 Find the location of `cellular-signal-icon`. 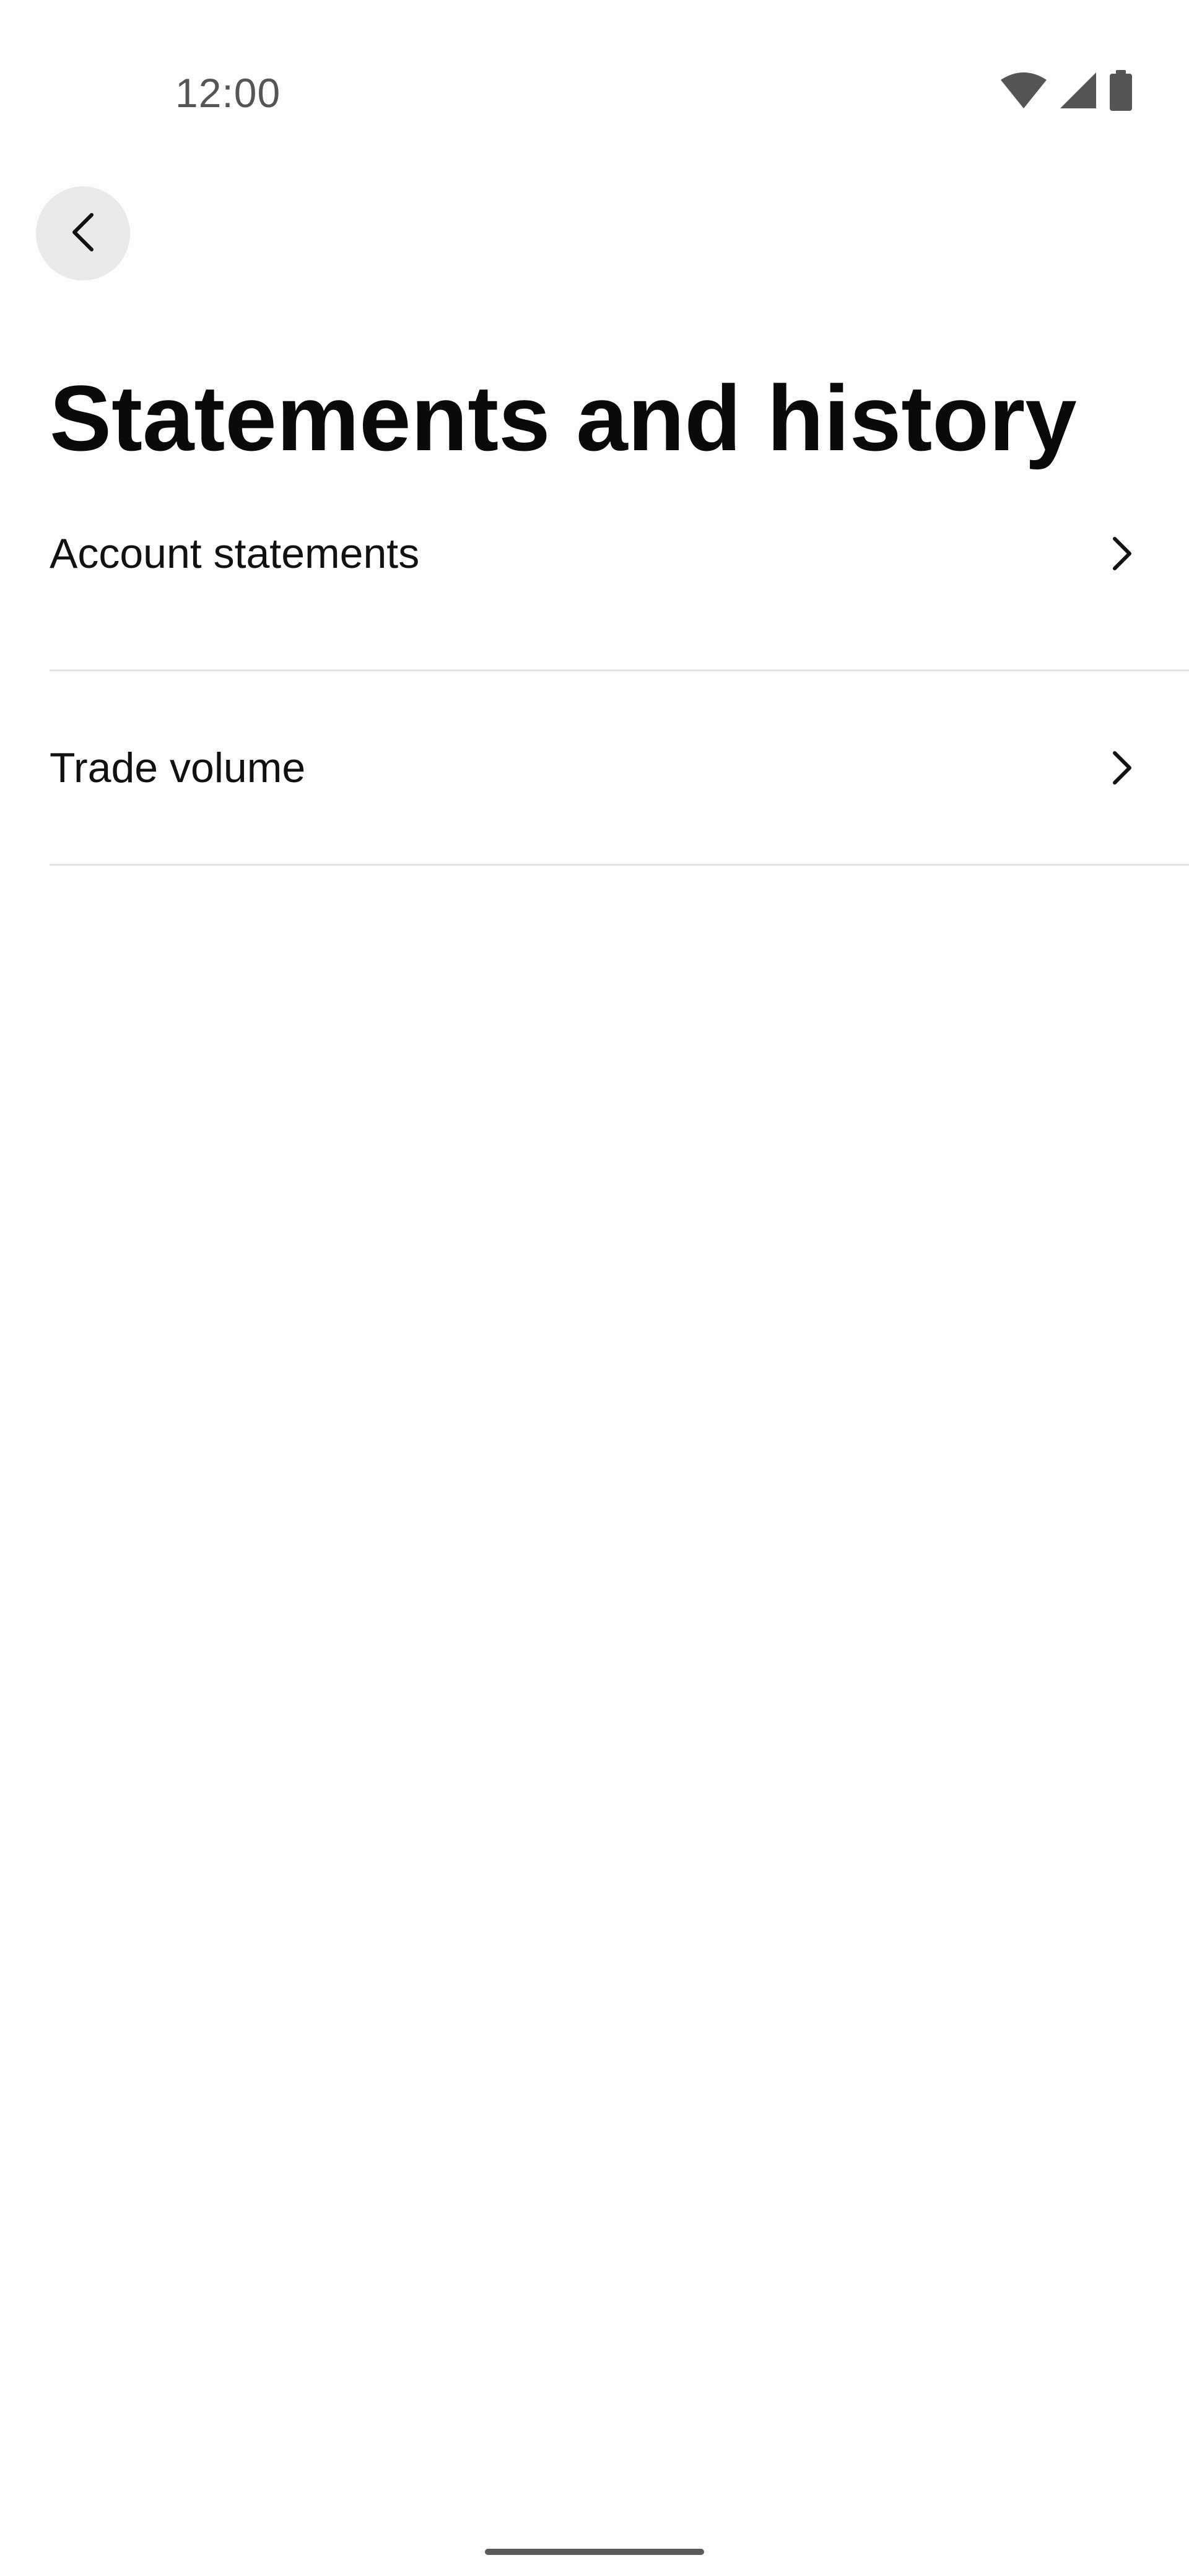

cellular-signal-icon is located at coordinates (1078, 90).